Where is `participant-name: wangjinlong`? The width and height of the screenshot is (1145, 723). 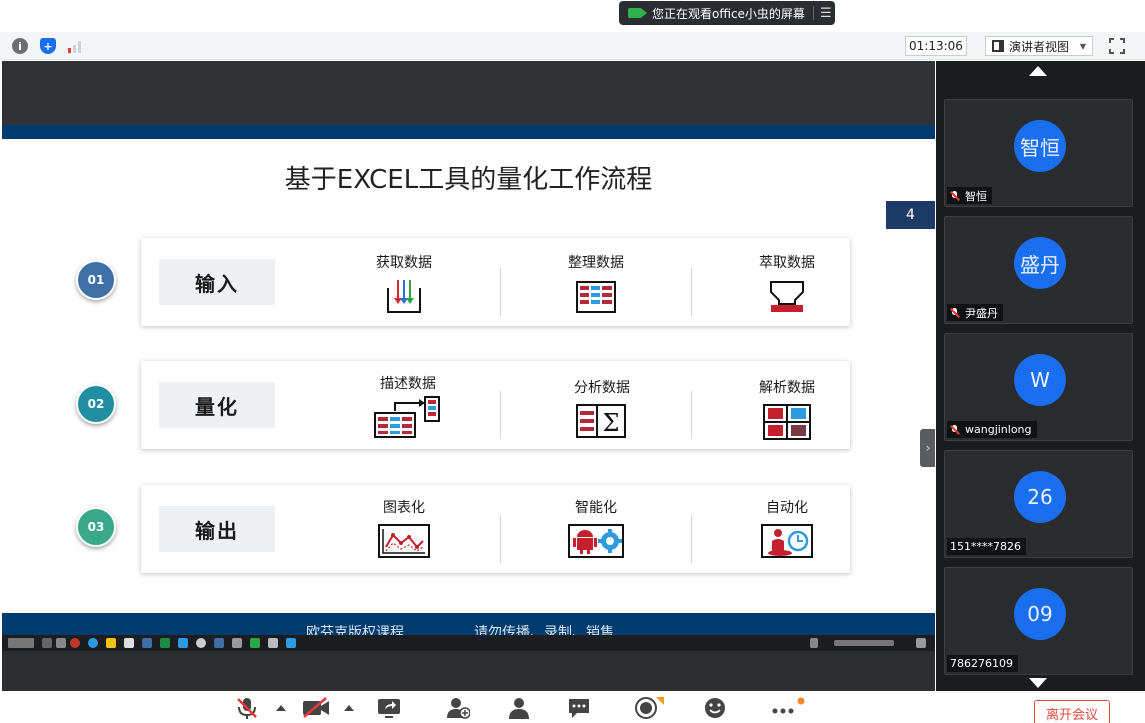 participant-name: wangjinlong is located at coordinates (998, 429).